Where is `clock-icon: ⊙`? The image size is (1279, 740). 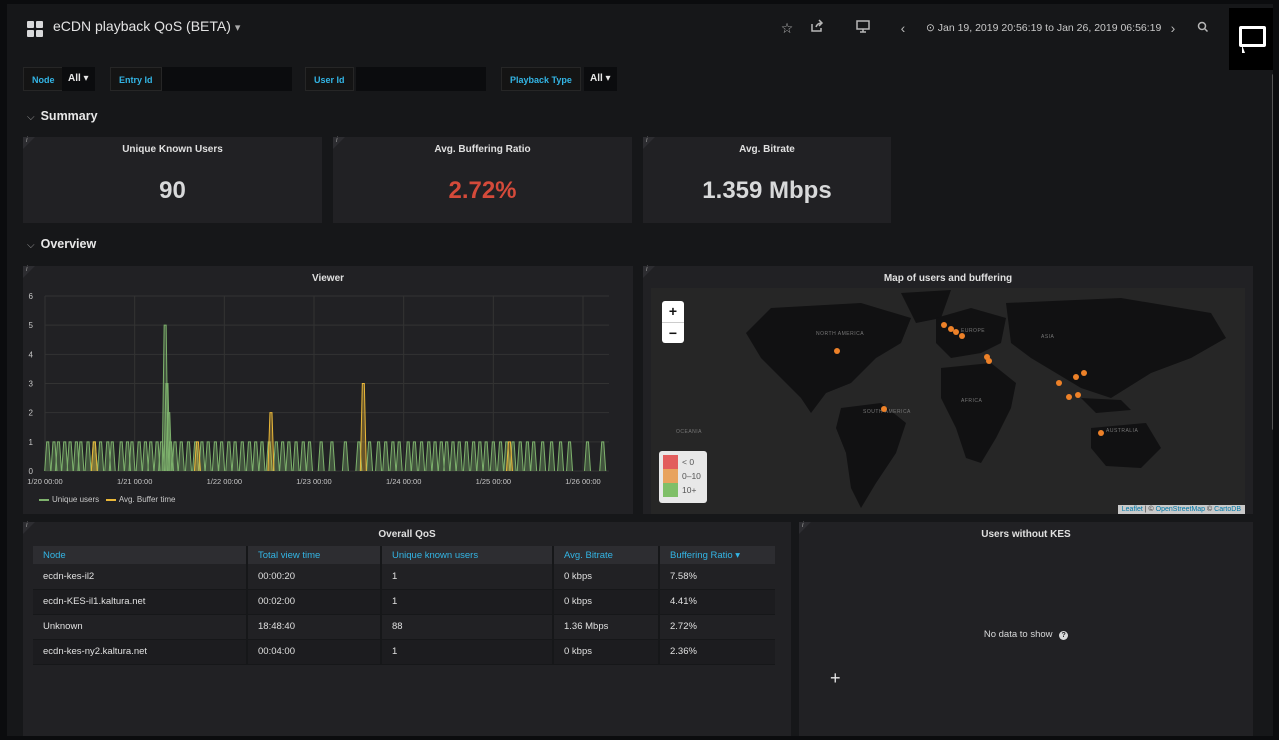
clock-icon: ⊙ is located at coordinates (930, 28).